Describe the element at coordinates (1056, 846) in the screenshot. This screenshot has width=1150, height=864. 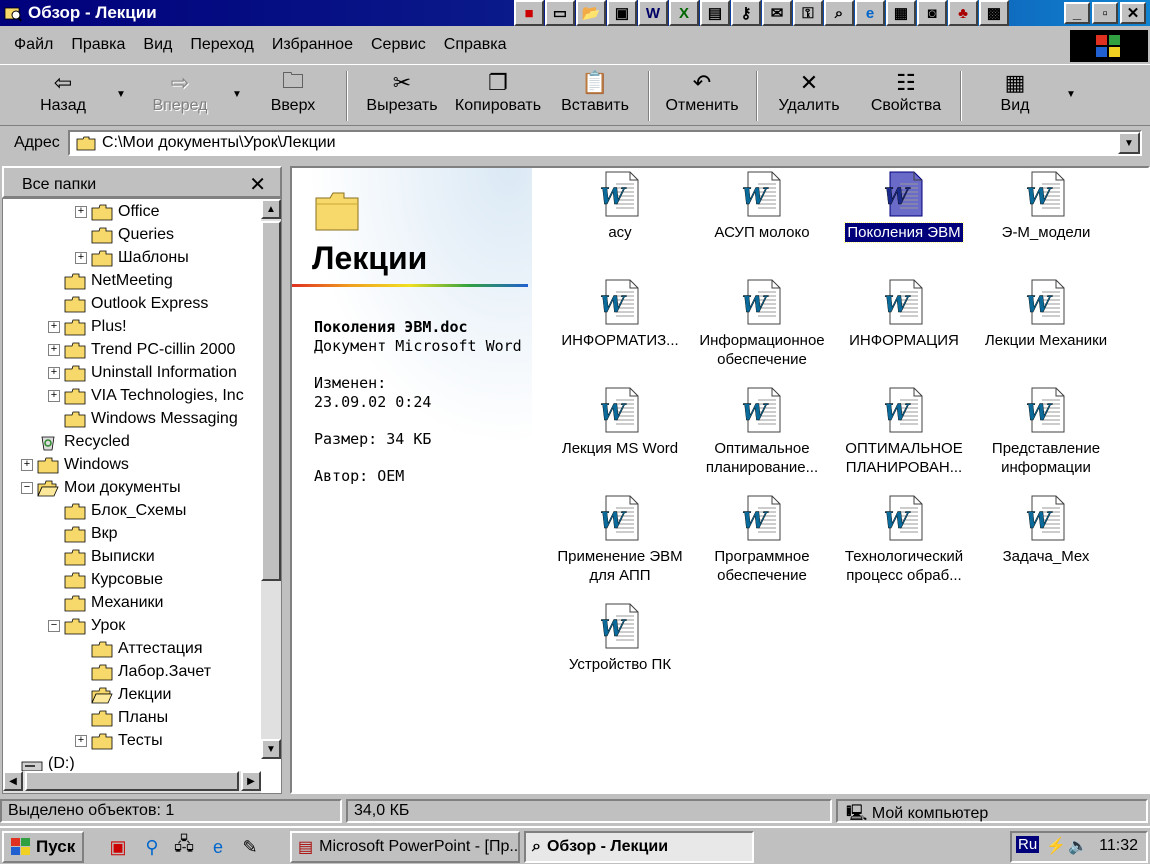
I see `network-activity-icon: ⚡` at that location.